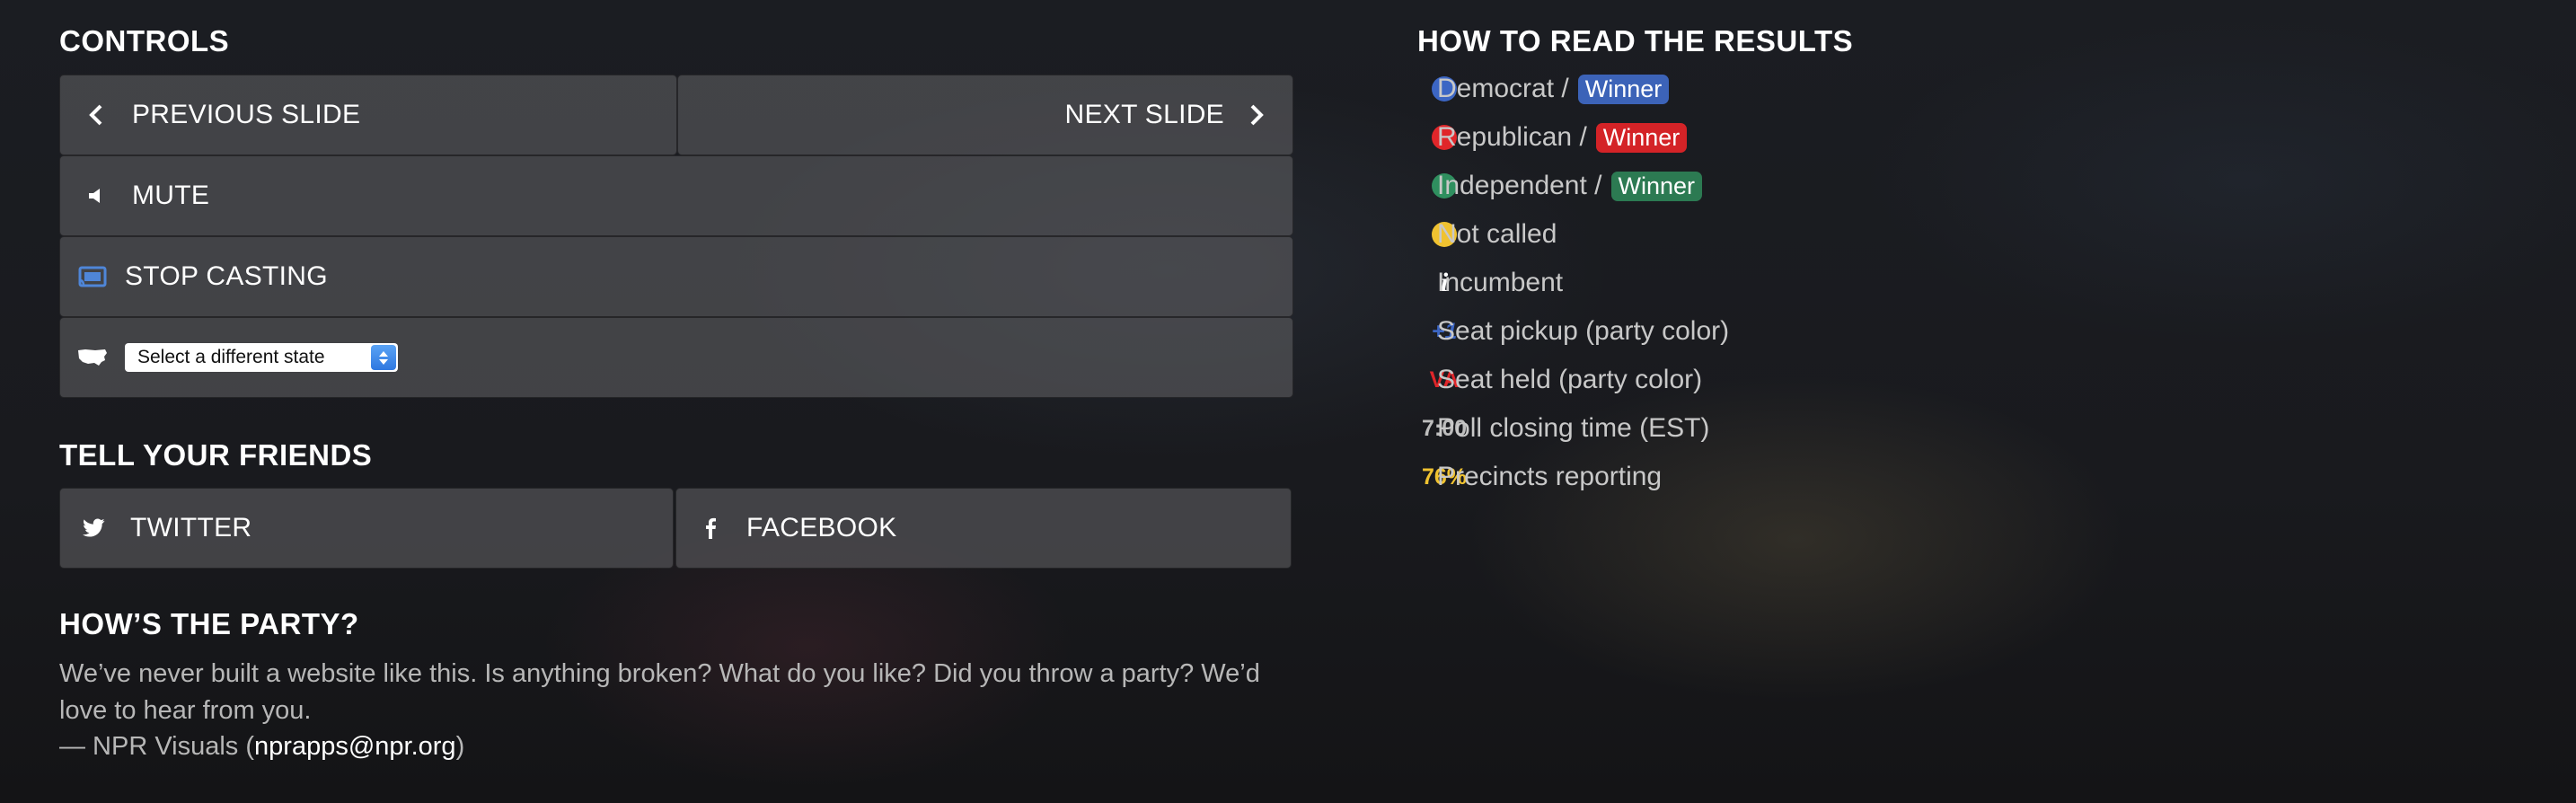 This screenshot has width=2576, height=803. Describe the element at coordinates (1512, 137) in the screenshot. I see `legend-label: Republican /` at that location.